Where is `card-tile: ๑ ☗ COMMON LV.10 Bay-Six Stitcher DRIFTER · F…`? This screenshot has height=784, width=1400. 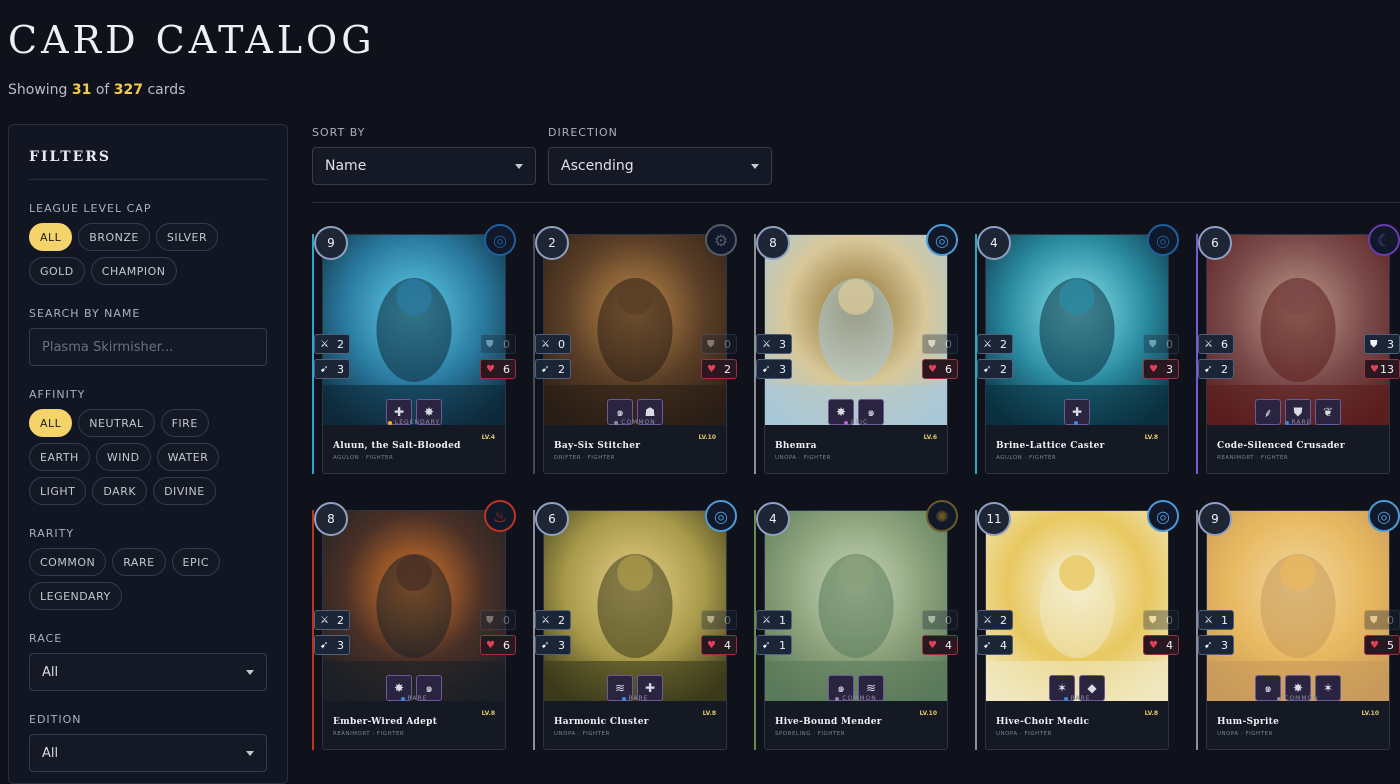
card-tile: ๑ ☗ COMMON LV.10 Bay-Six Stitcher DRIFTER · F… is located at coordinates (635, 349).